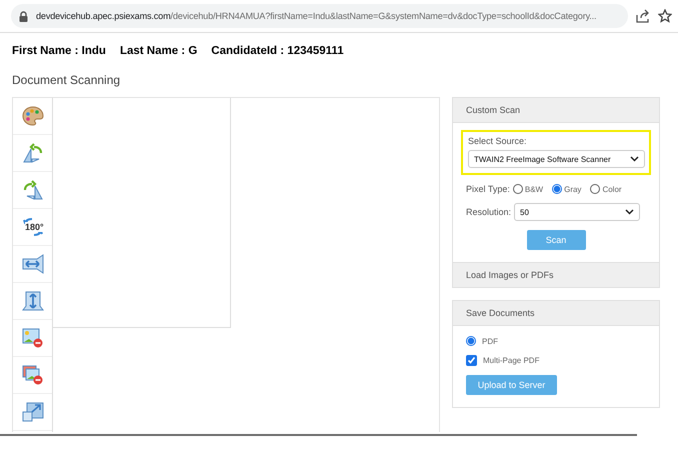  I want to click on option-label: Color, so click(612, 189).